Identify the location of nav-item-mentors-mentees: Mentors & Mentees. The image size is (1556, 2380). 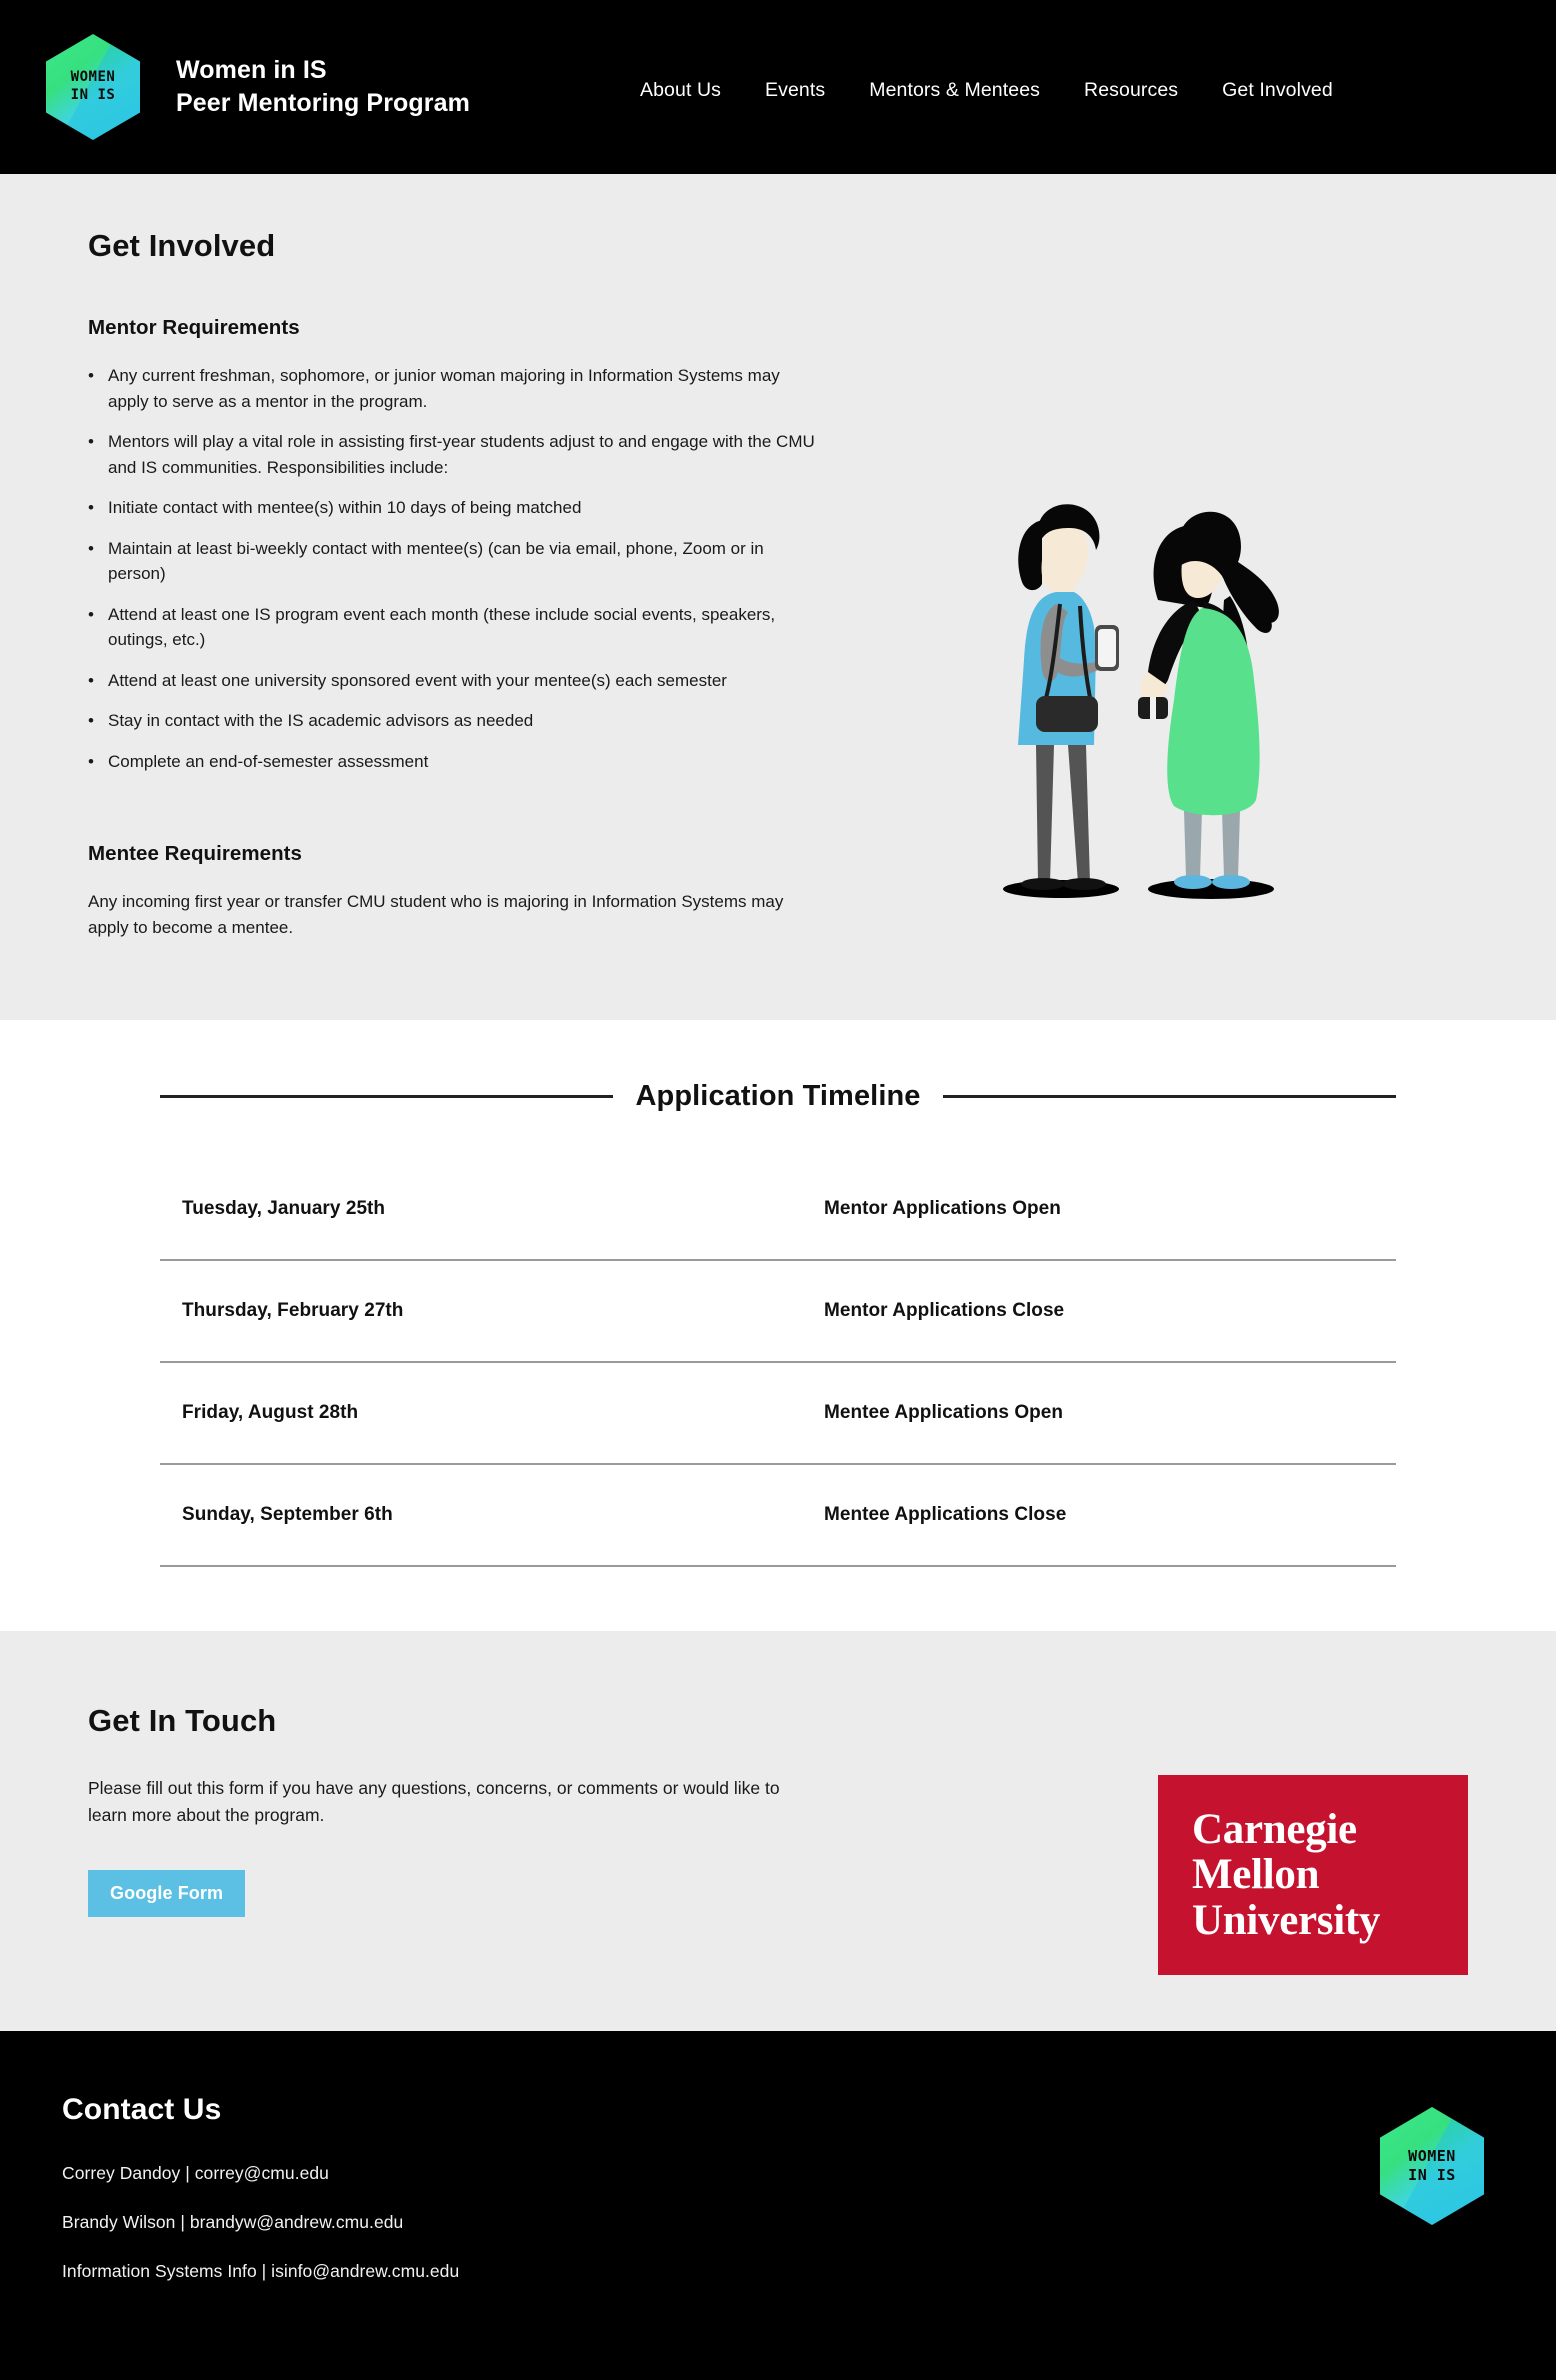
(954, 90).